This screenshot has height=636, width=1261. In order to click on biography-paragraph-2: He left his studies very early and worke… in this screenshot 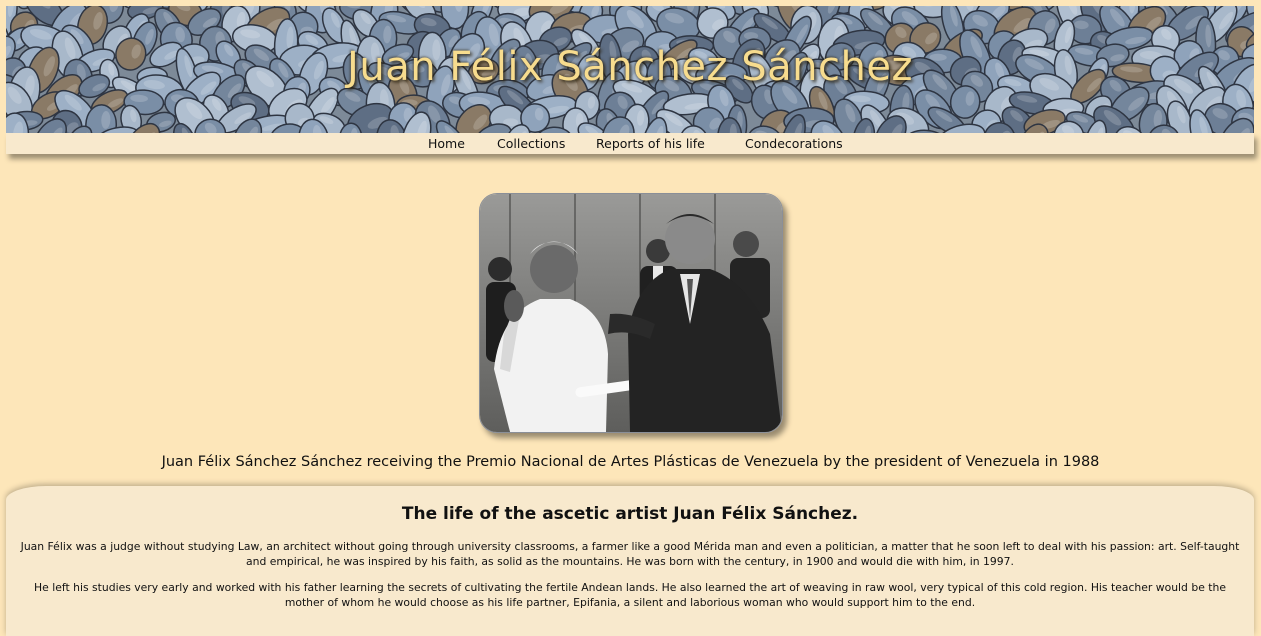, I will do `click(630, 595)`.